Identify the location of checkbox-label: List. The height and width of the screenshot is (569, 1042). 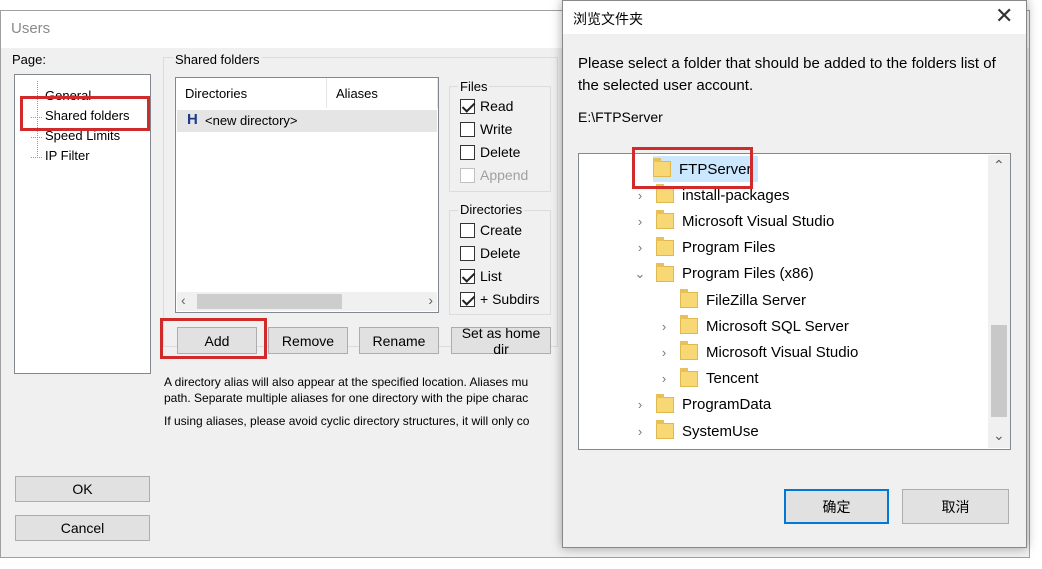
(491, 276).